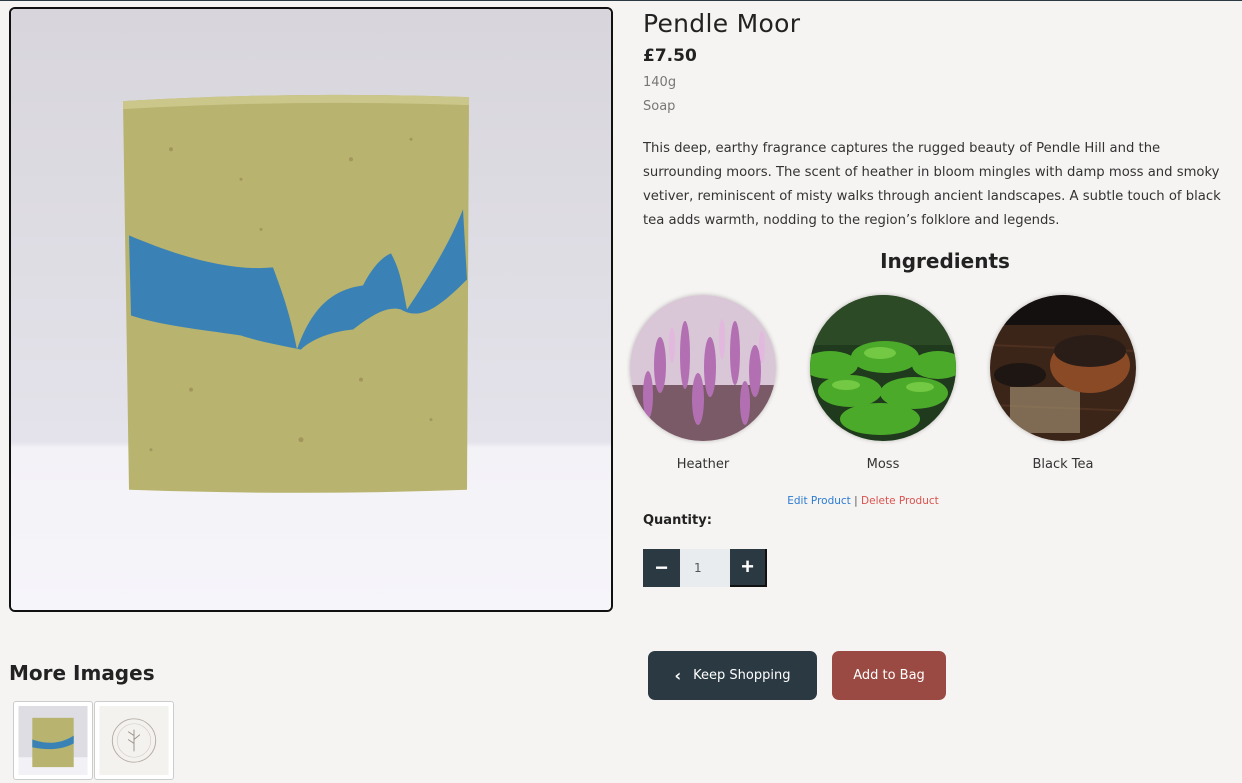 This screenshot has height=783, width=1242. I want to click on admin-links: Edit Product | Delete Product, so click(863, 501).